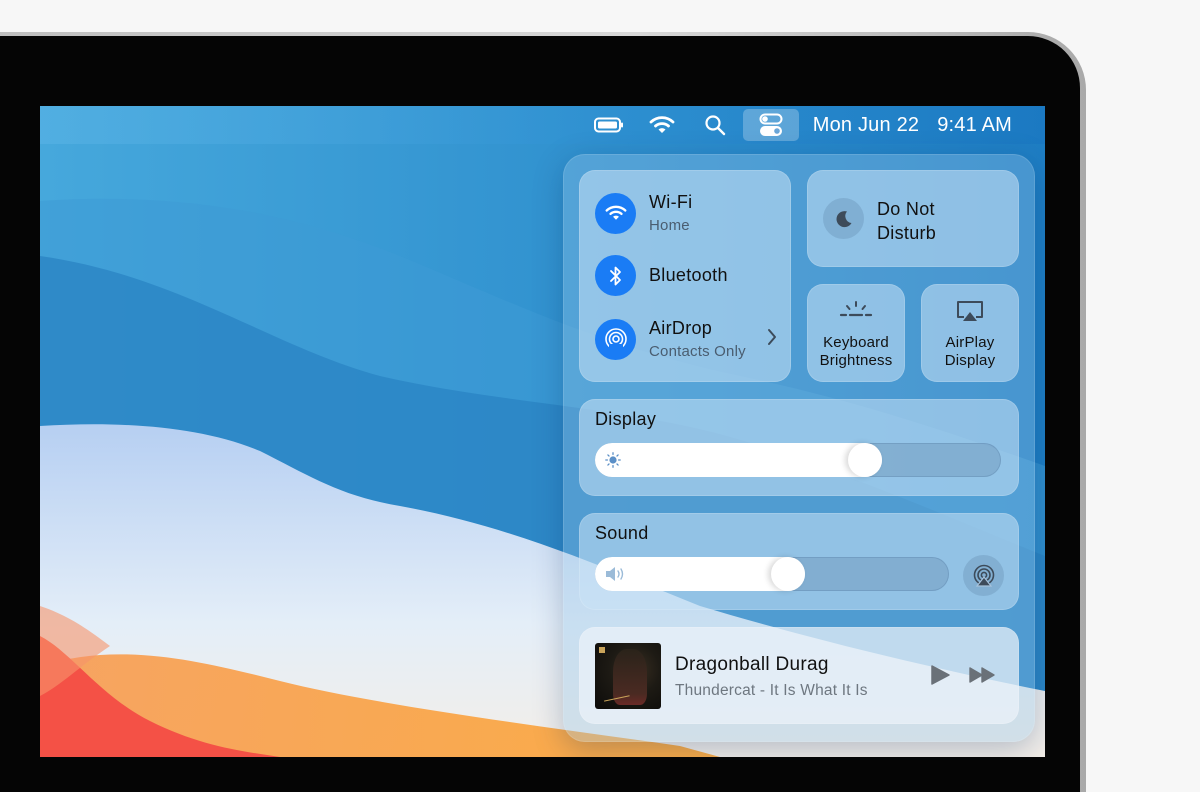 This screenshot has height=792, width=1200. I want to click on song-title: Dragonball Durag, so click(752, 664).